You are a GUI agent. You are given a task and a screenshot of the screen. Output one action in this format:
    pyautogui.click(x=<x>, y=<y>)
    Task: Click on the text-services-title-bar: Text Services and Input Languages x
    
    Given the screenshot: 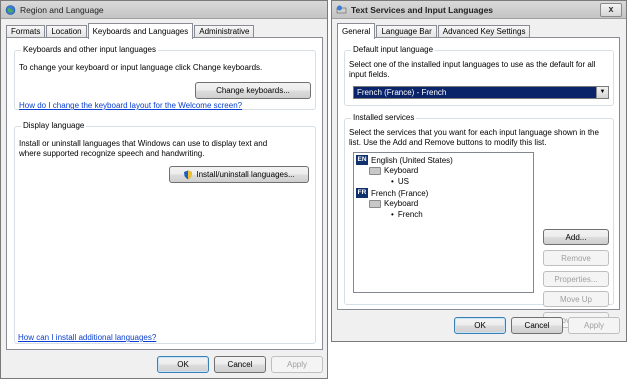 What is the action you would take?
    pyautogui.click(x=479, y=10)
    